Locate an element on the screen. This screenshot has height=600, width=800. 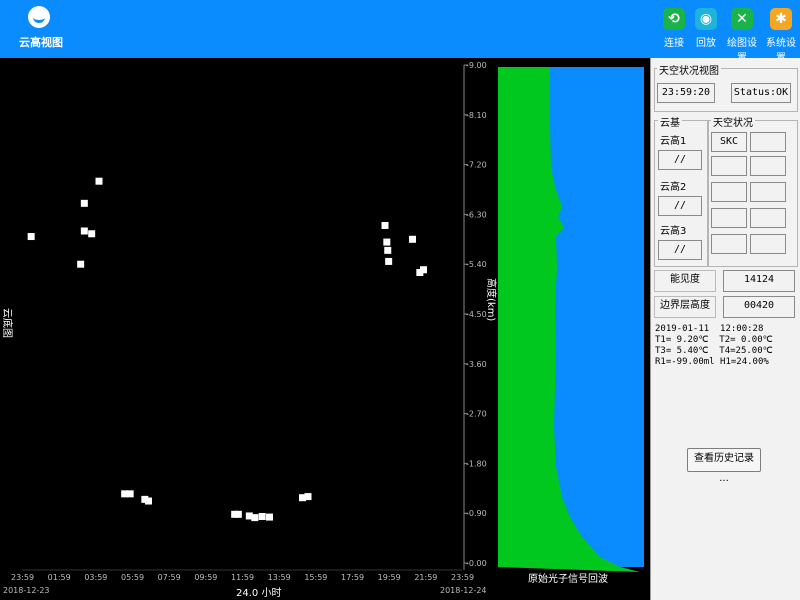
close-x-icon: ✕ is located at coordinates (742, 19).